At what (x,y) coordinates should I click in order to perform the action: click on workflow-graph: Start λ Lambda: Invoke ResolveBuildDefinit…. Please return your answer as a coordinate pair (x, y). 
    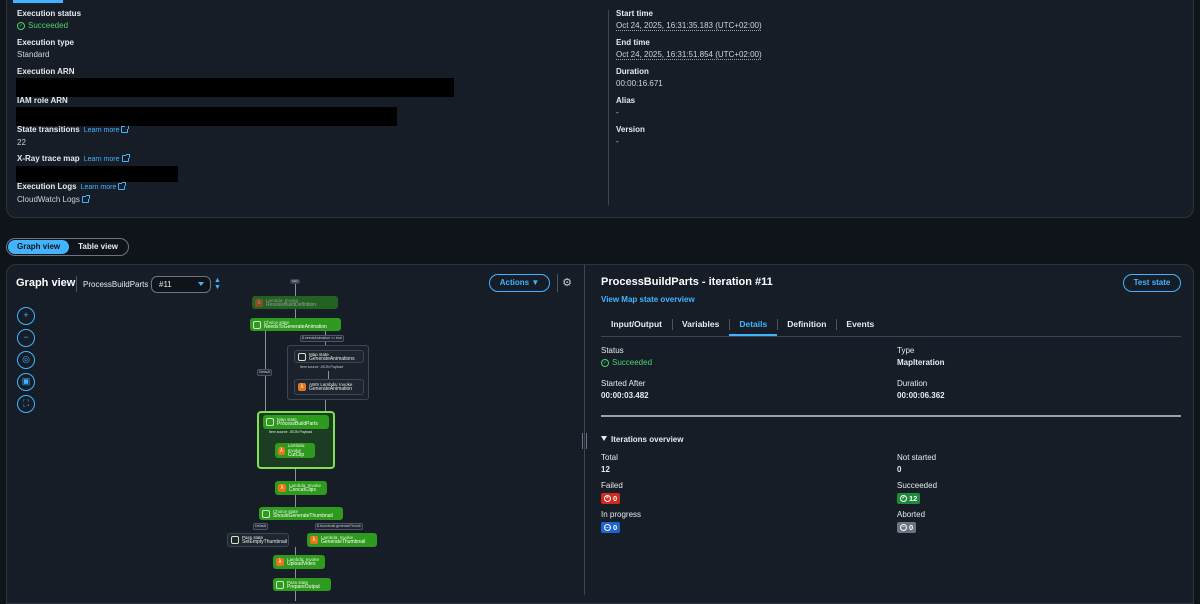
    Looking at the image, I should click on (302, 436).